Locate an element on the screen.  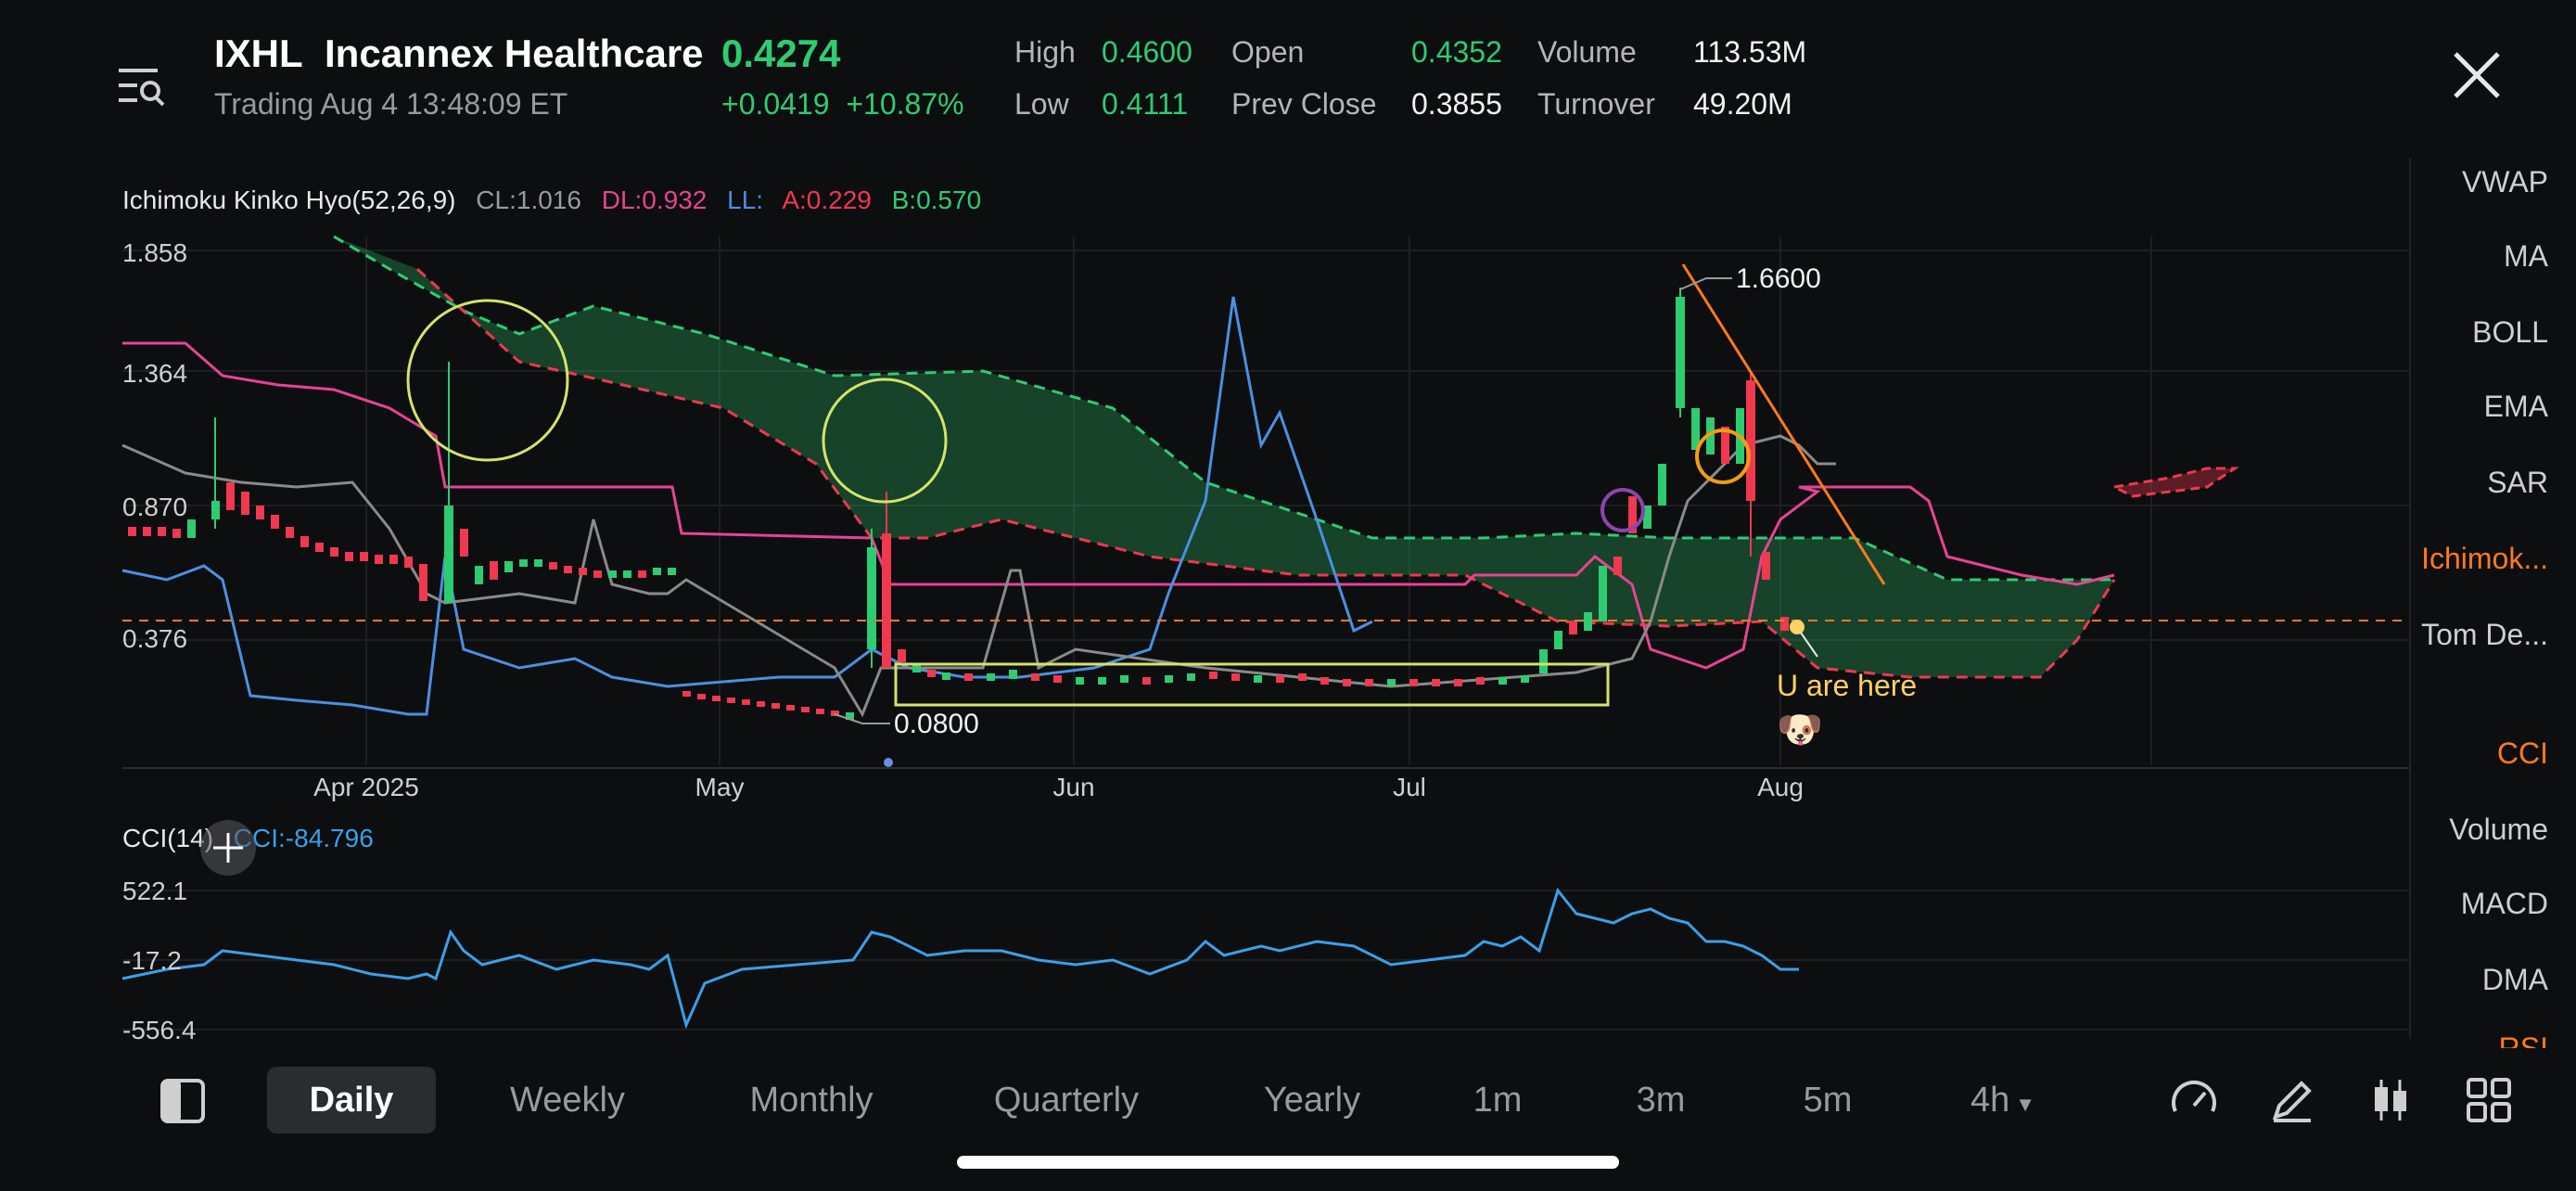
y-tick-3: 0.870 is located at coordinates (155, 507).